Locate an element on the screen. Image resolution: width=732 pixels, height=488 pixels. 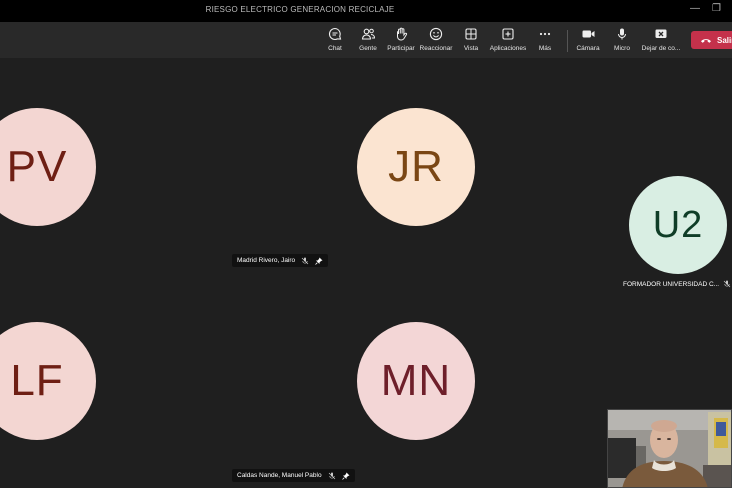
more-button: Más is located at coordinates (545, 39).